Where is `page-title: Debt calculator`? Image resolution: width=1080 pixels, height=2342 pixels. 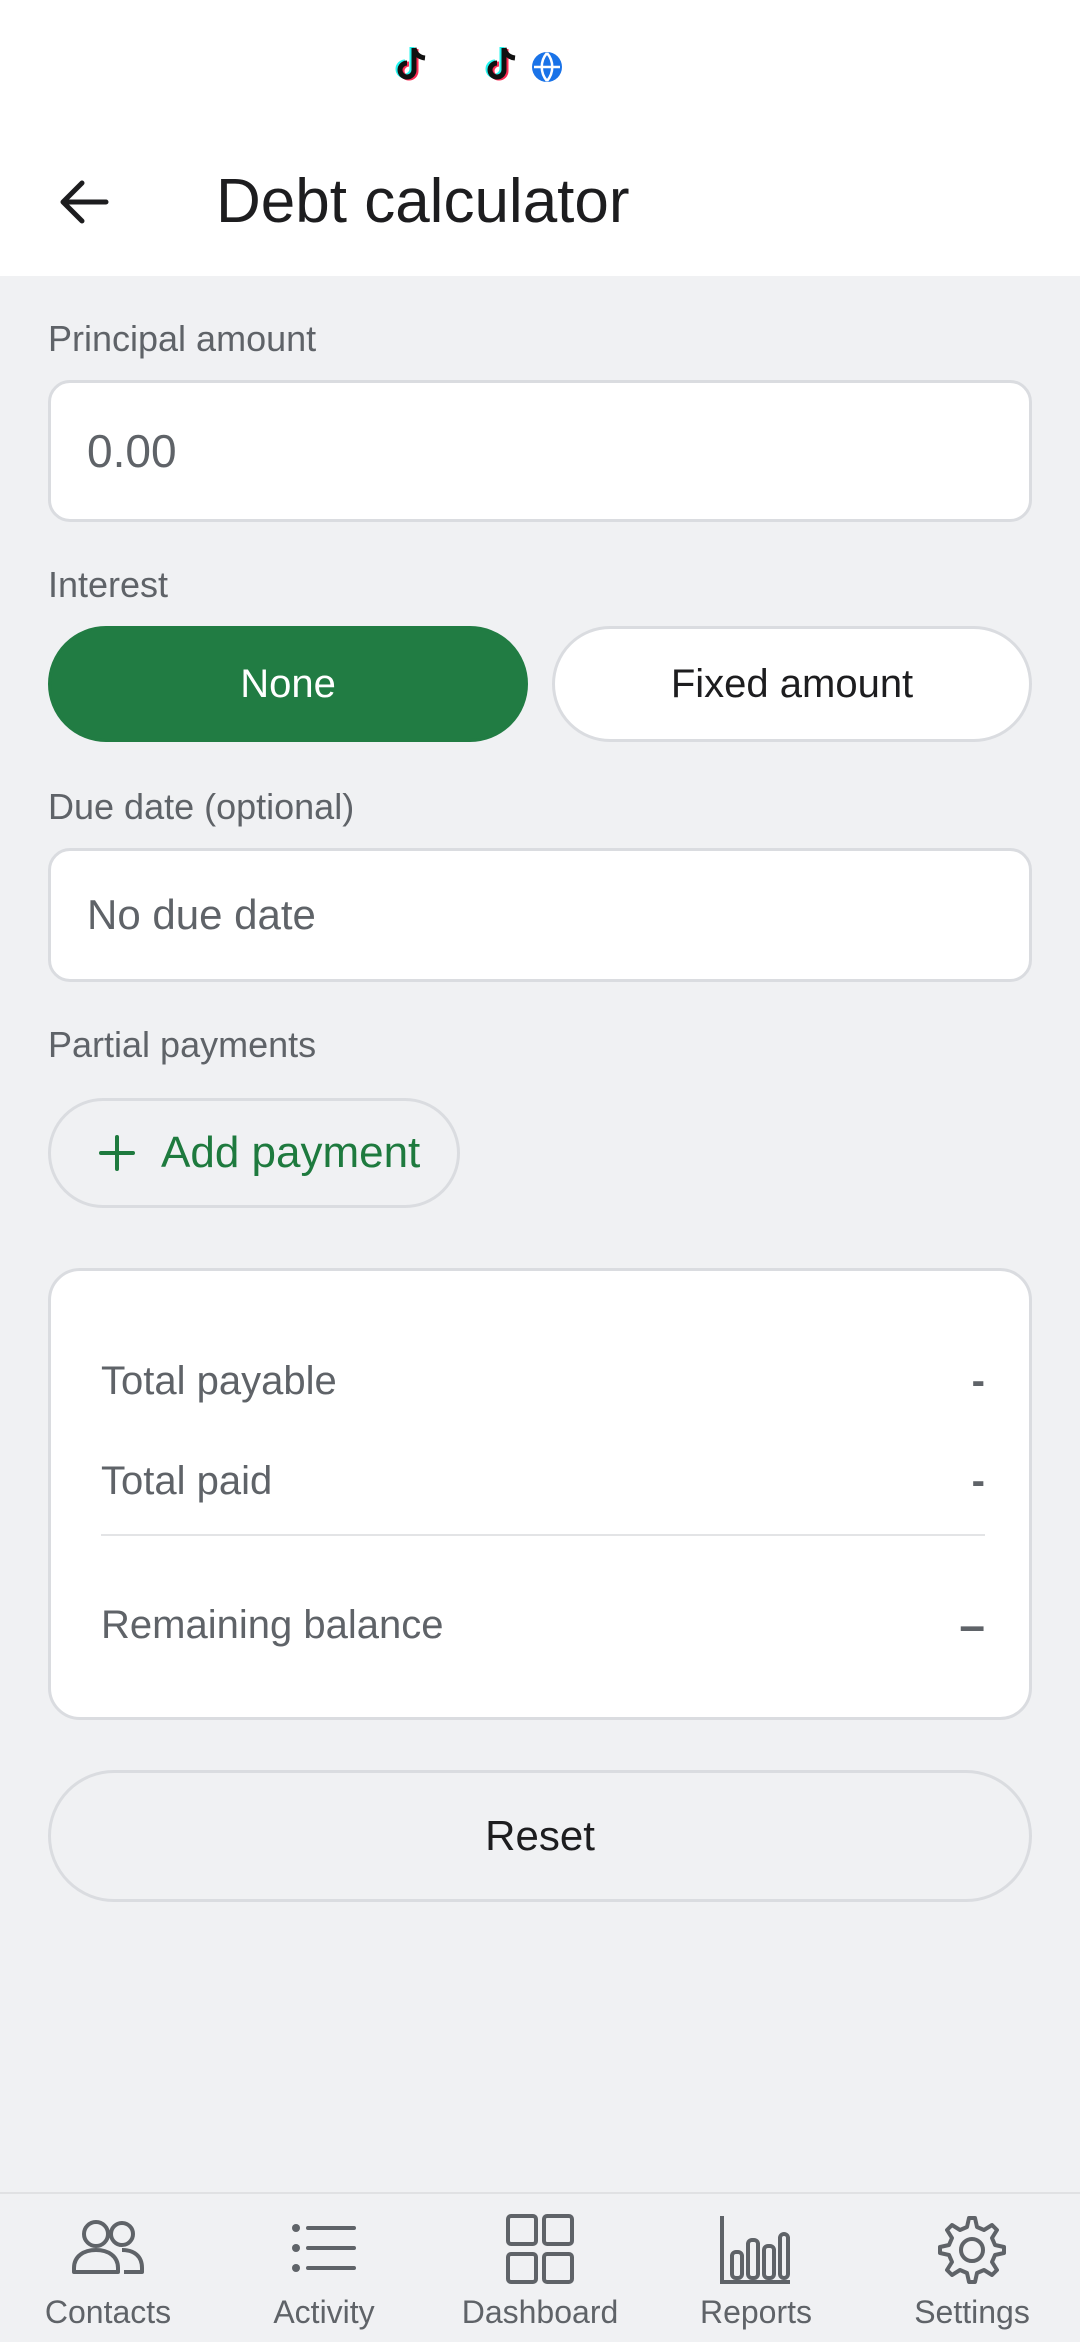 page-title: Debt calculator is located at coordinates (423, 201).